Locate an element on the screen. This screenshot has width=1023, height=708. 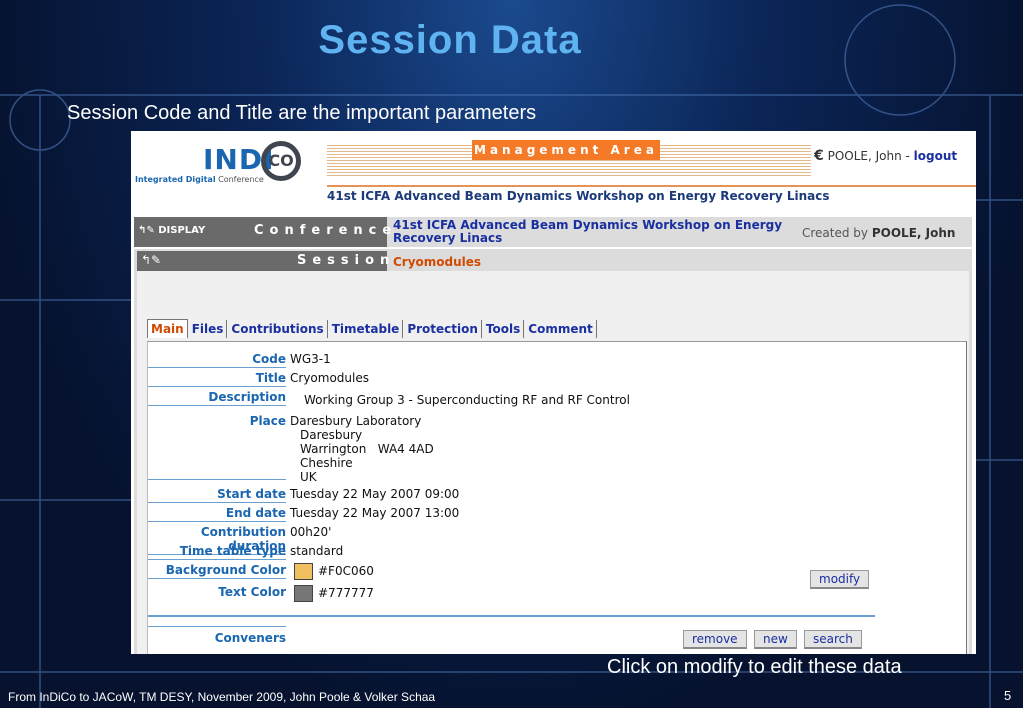
start-date-value: Tuesday 22 May 2007 09:00 is located at coordinates (375, 494).